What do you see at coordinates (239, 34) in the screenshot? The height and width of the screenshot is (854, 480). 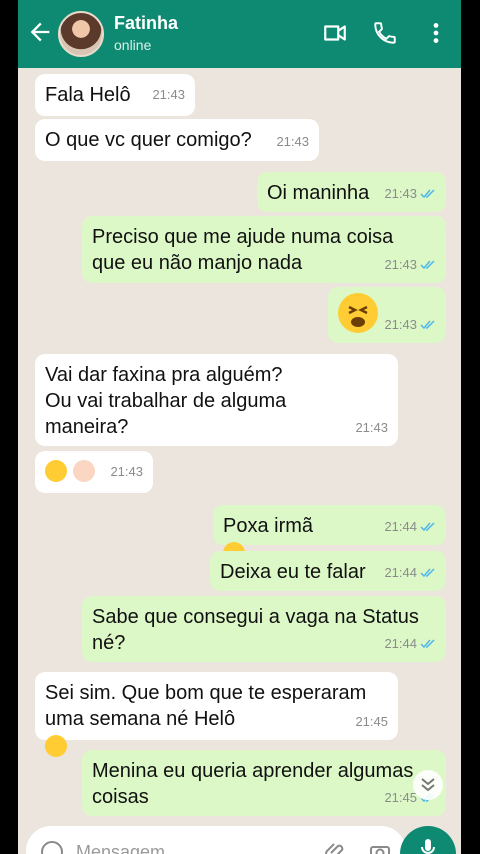 I see `chat-header: Fatinha online` at bounding box center [239, 34].